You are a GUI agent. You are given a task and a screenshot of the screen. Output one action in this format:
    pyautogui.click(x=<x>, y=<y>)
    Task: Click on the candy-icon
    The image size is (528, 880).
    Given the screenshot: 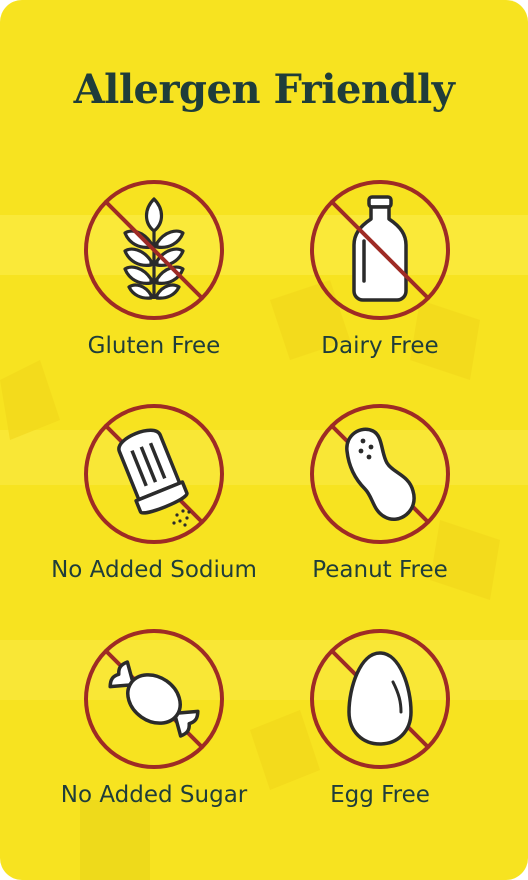 What is the action you would take?
    pyautogui.click(x=154, y=699)
    